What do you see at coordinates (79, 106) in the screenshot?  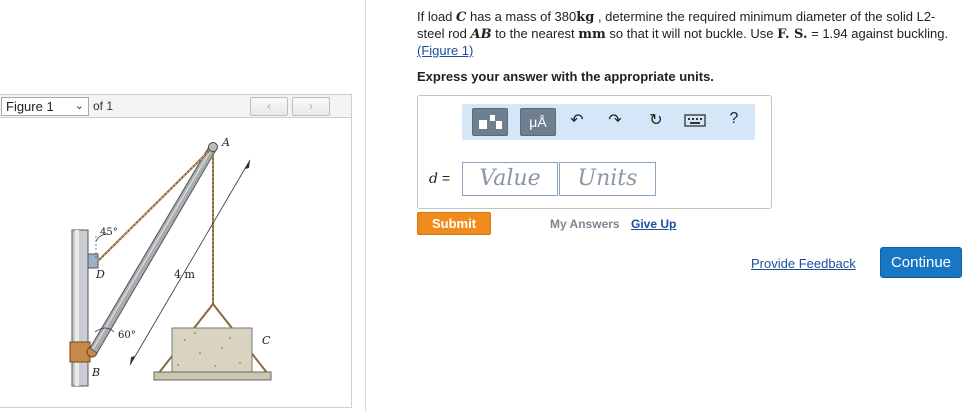 I see `chevron-down-icon: ⌄` at bounding box center [79, 106].